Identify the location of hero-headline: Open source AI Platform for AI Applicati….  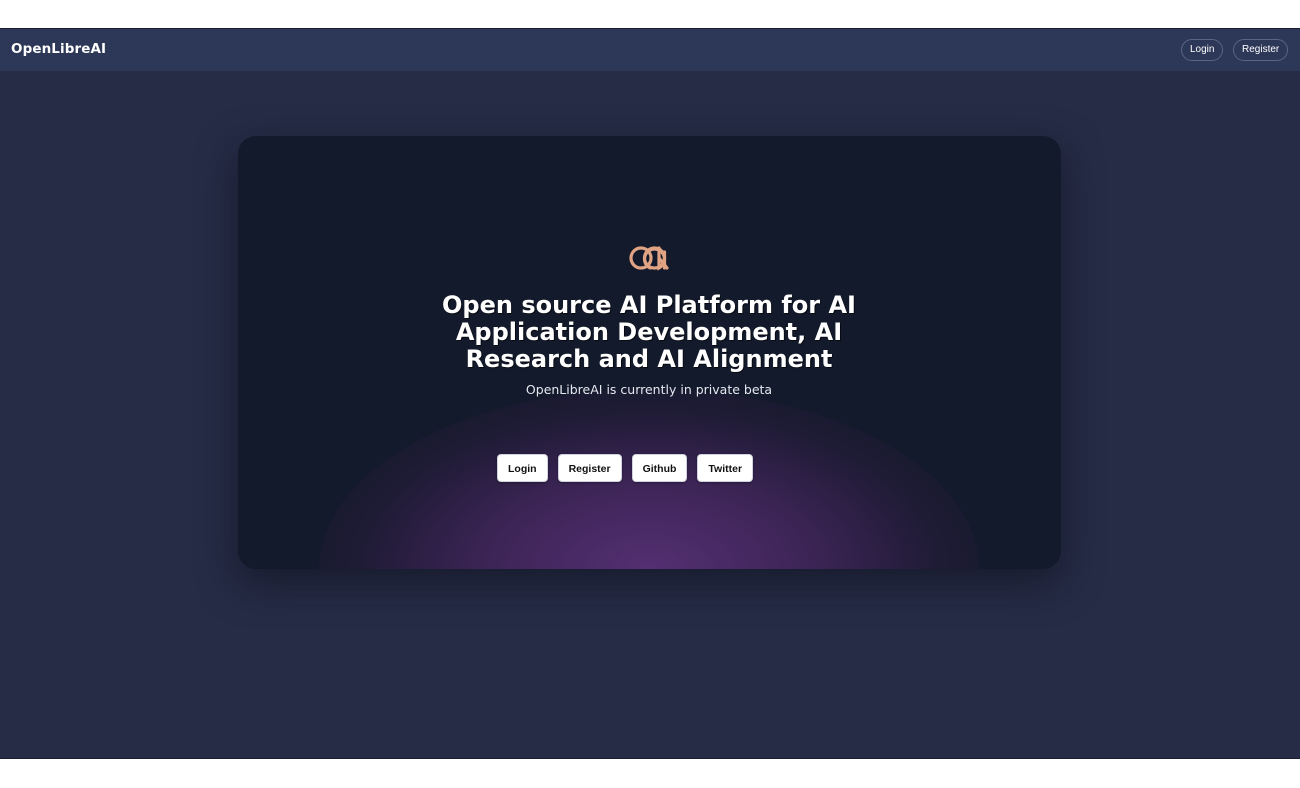
(649, 332).